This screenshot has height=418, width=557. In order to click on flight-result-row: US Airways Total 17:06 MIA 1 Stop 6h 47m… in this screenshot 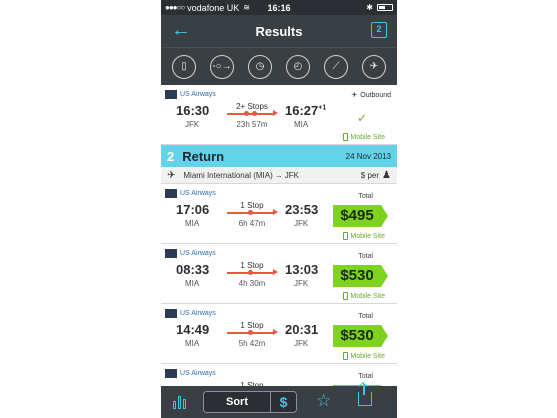, I will do `click(279, 214)`.